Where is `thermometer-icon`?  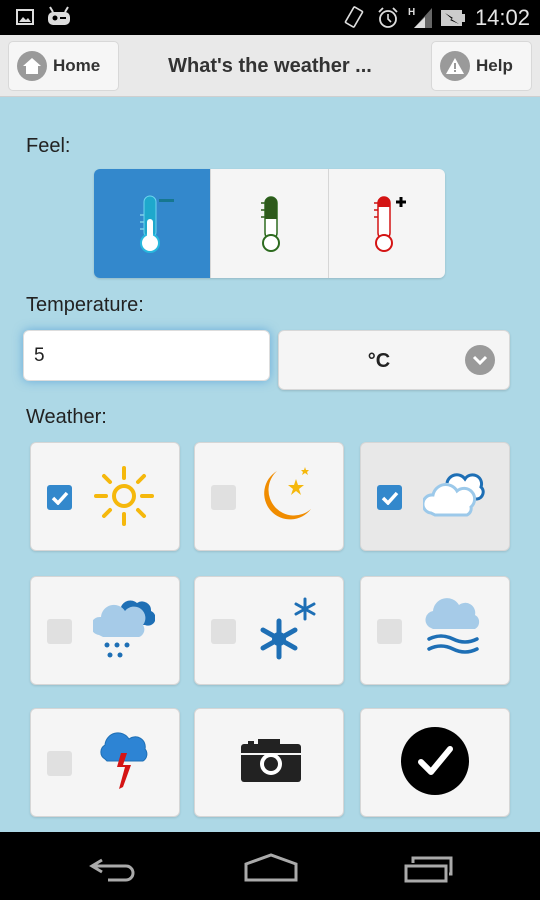 thermometer-icon is located at coordinates (271, 223).